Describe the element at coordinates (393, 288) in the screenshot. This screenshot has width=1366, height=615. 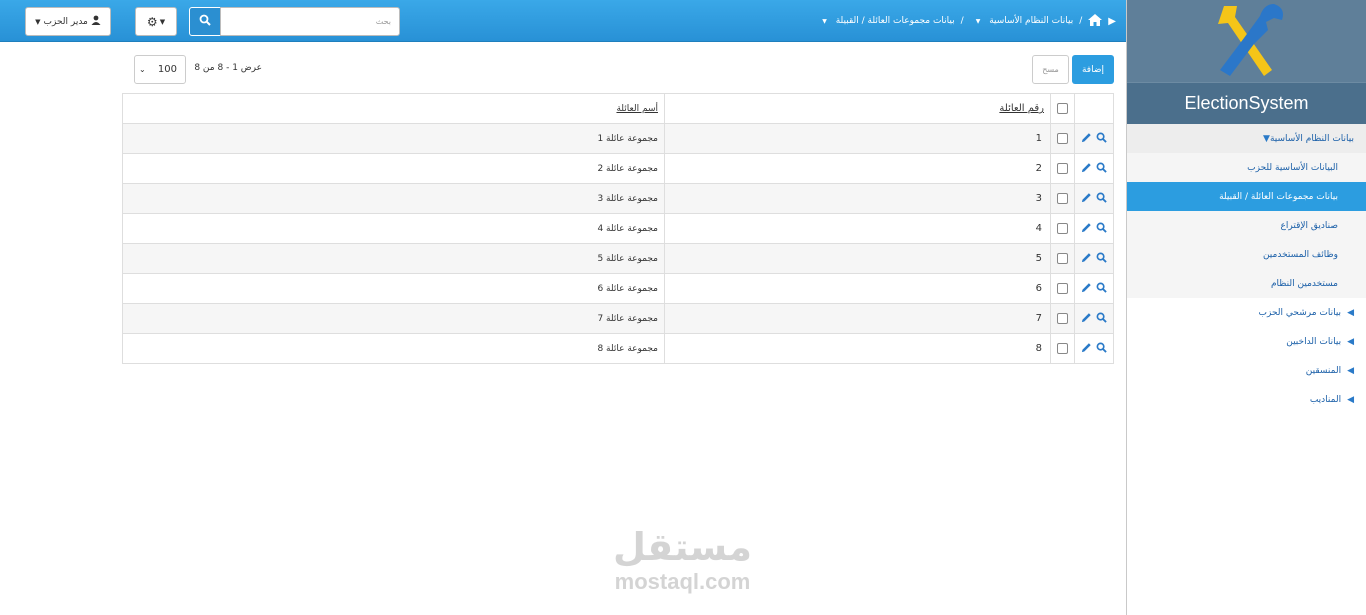
I see `family-name-cell: مجموعة عائلة 6` at that location.